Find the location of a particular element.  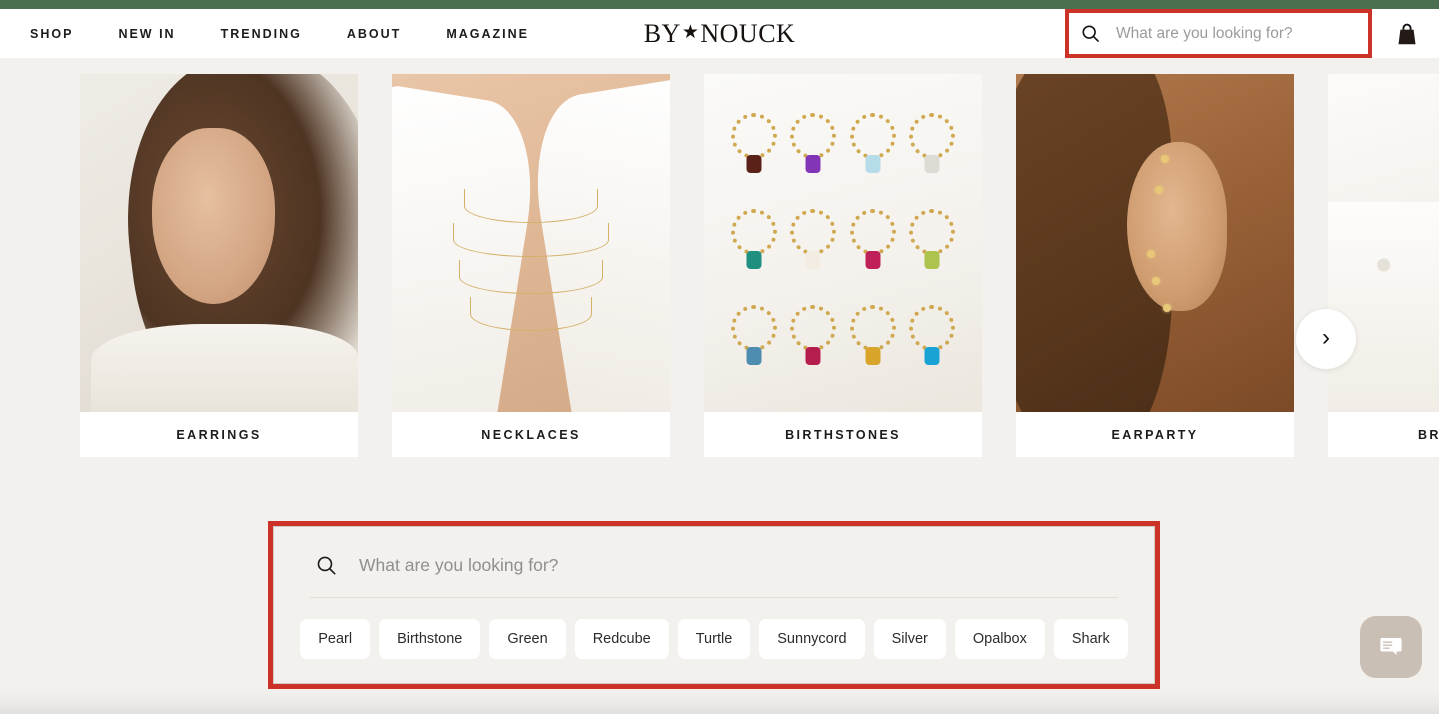

nav-item-about: ABOUT is located at coordinates (385, 34).